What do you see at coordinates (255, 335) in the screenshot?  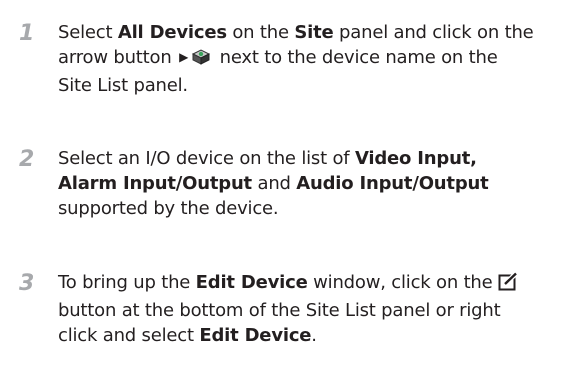 I see `edit-device-label-2: Edit Device` at bounding box center [255, 335].